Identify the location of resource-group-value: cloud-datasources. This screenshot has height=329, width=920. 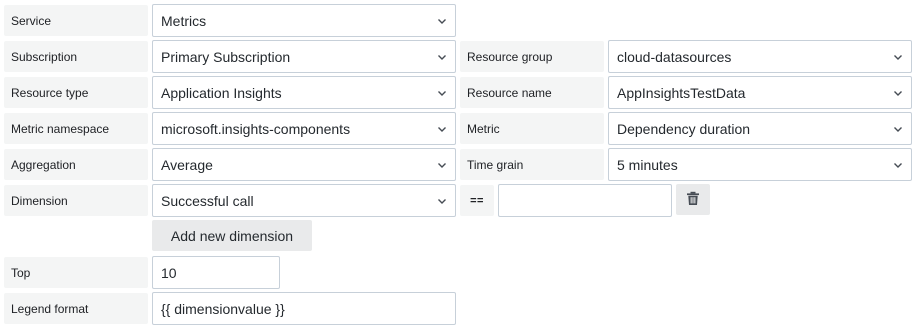
(674, 56).